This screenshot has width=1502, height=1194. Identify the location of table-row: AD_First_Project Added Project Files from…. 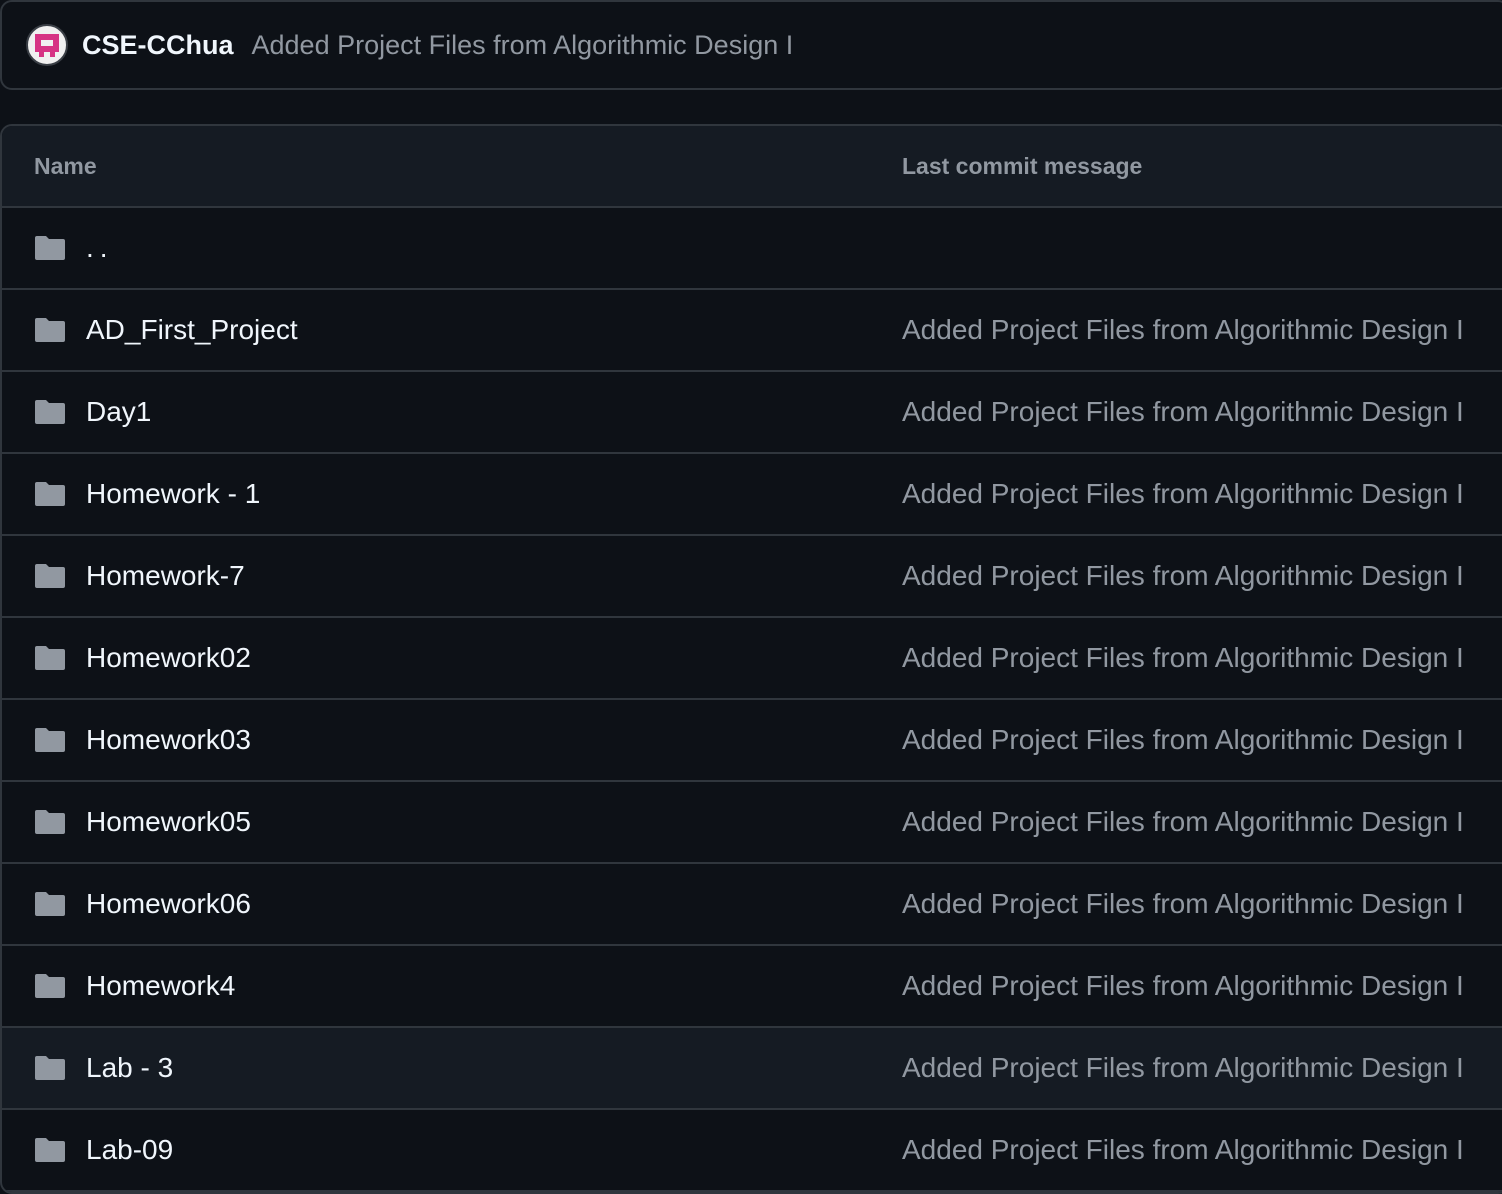
(752, 331).